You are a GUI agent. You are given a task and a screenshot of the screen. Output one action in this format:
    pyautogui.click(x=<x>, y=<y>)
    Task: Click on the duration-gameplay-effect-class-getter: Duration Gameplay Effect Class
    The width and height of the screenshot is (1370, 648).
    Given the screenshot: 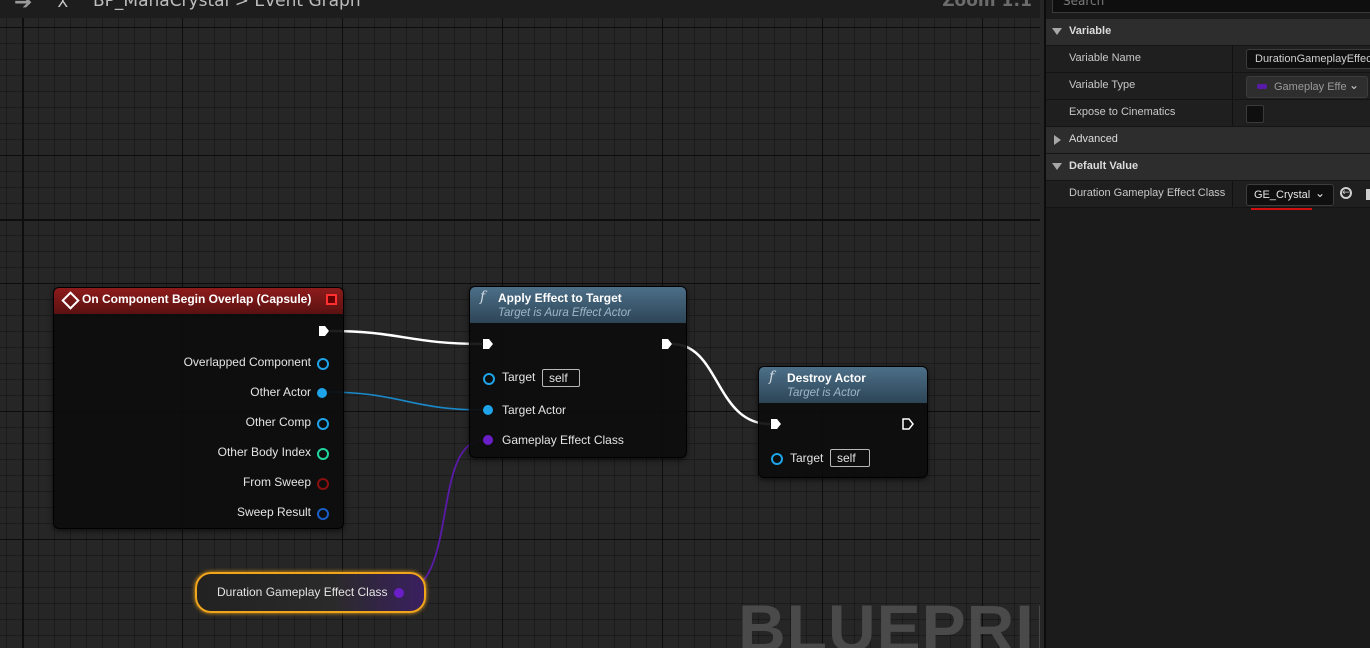 What is the action you would take?
    pyautogui.click(x=310, y=592)
    